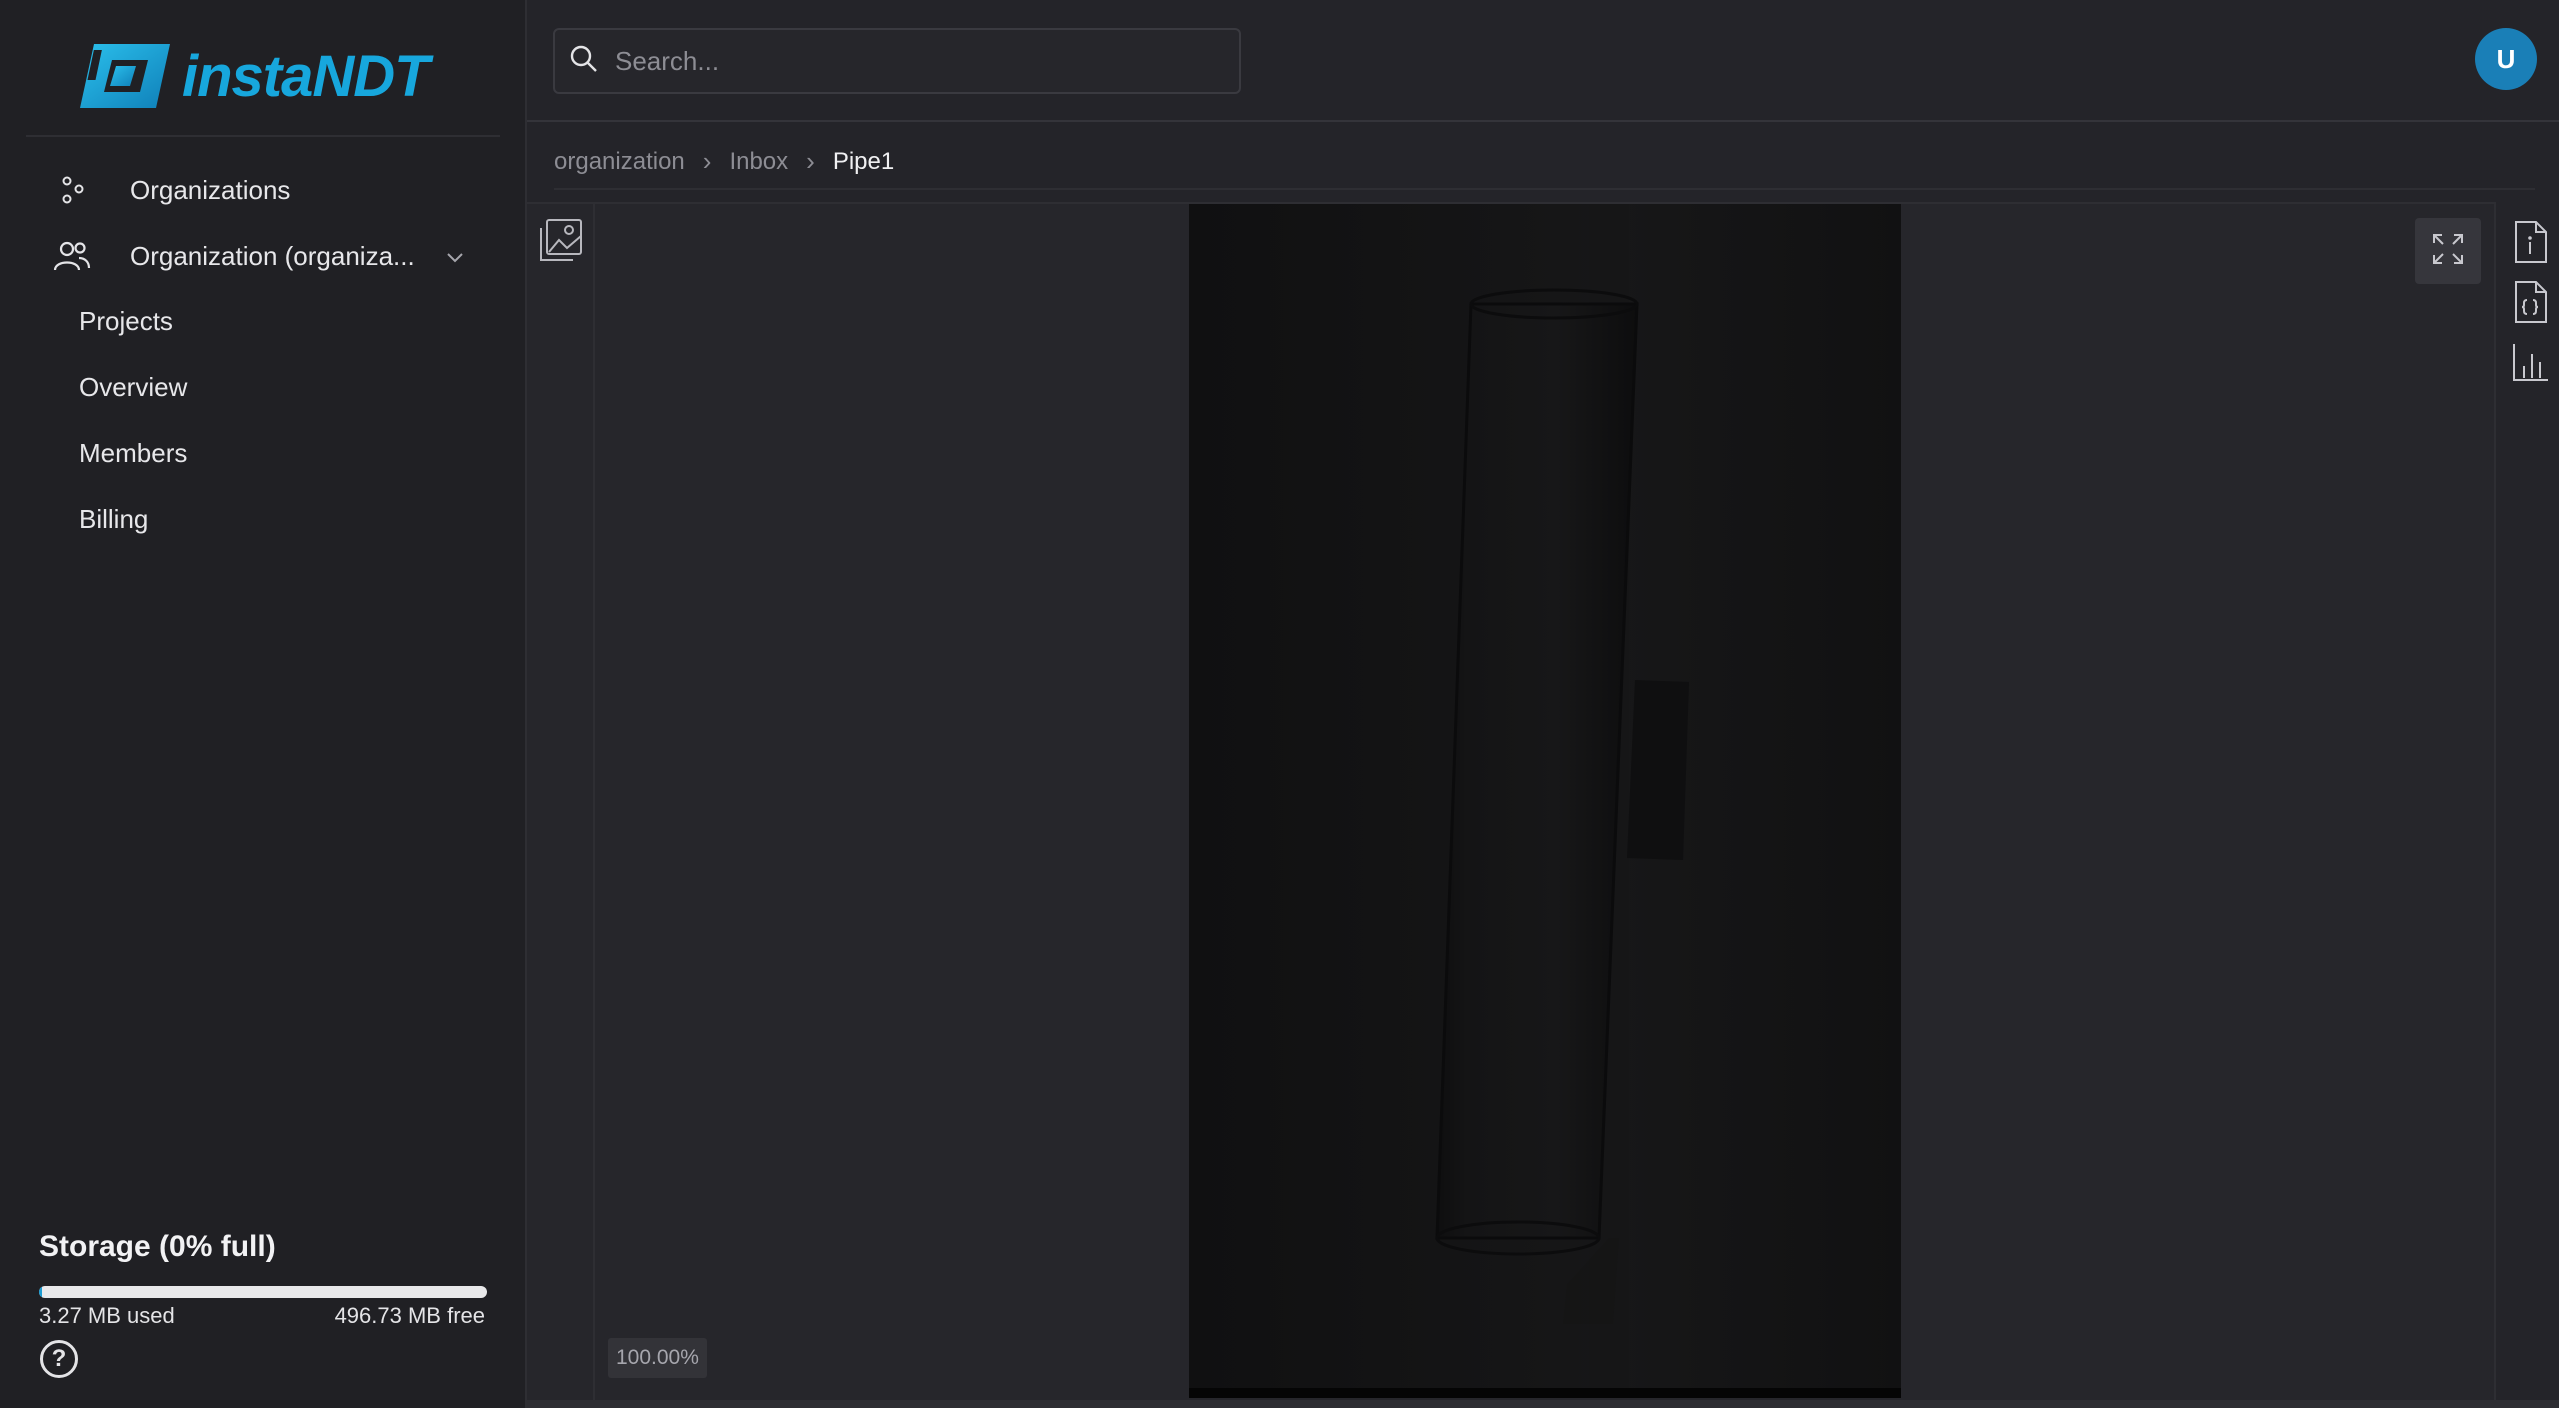 The width and height of the screenshot is (2559, 1408). Describe the element at coordinates (263, 136) in the screenshot. I see `sidebar-divider` at that location.